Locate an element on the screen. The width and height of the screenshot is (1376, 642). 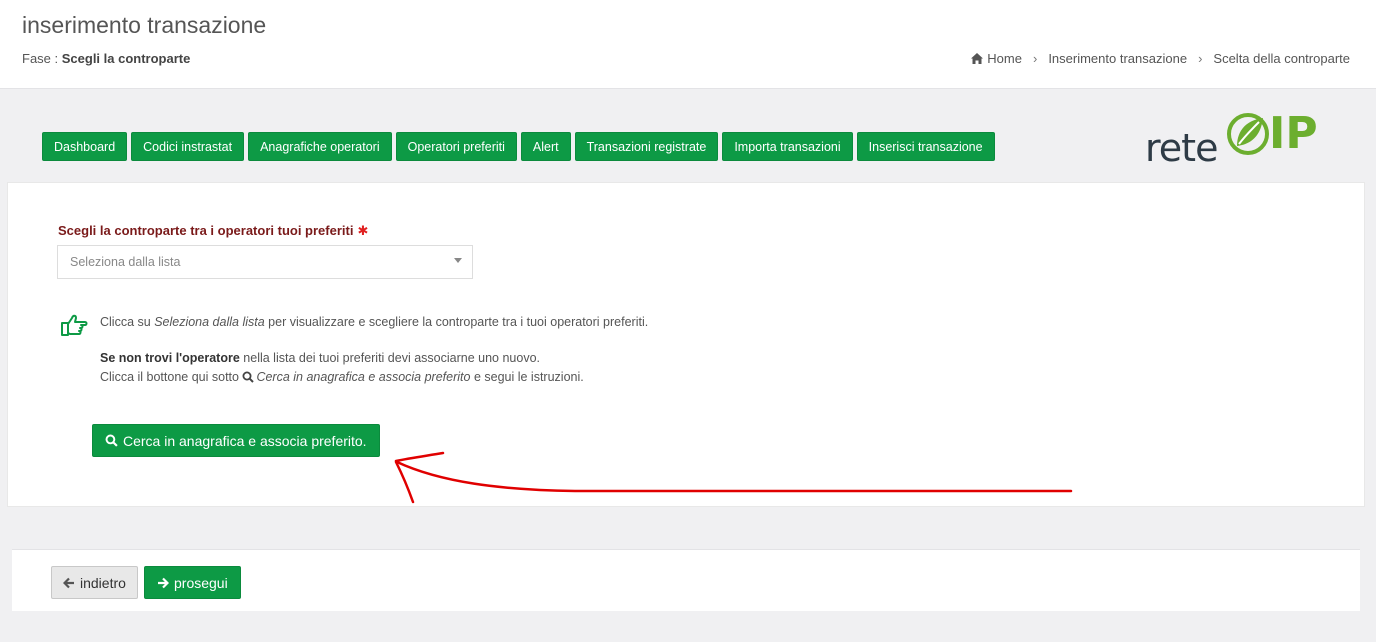
help-line-3c: e segui le istruzioni. is located at coordinates (527, 377).